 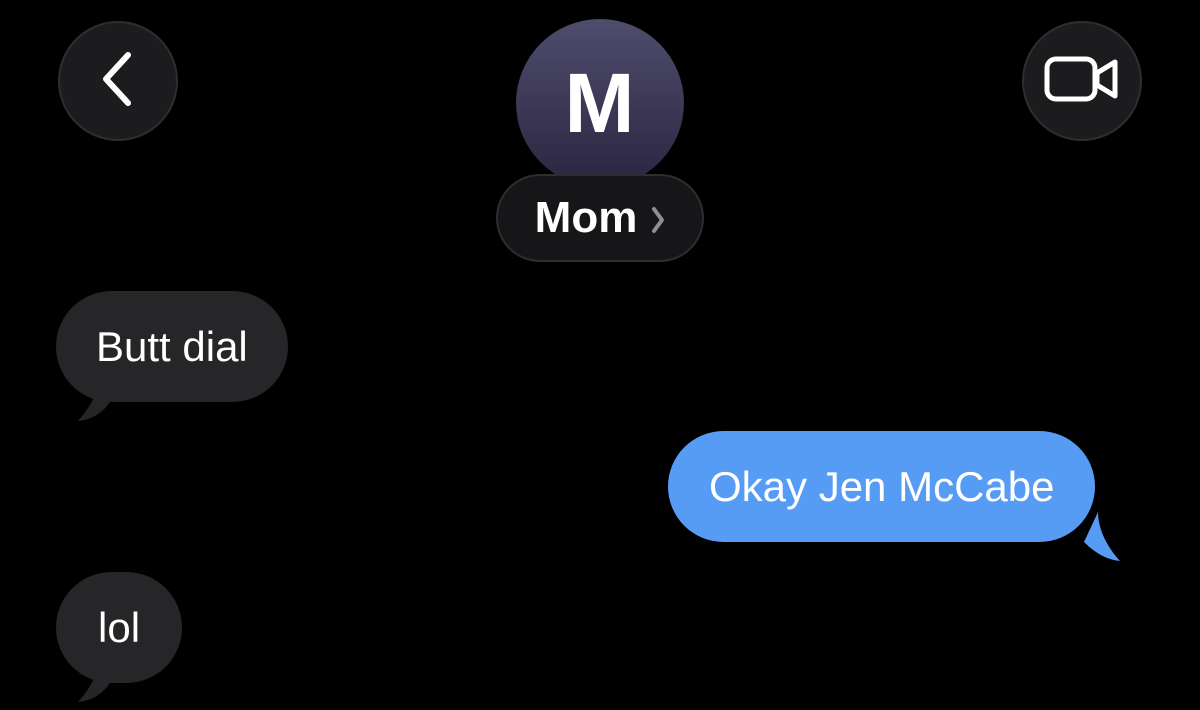 I want to click on chevron-left-icon, so click(x=118, y=81).